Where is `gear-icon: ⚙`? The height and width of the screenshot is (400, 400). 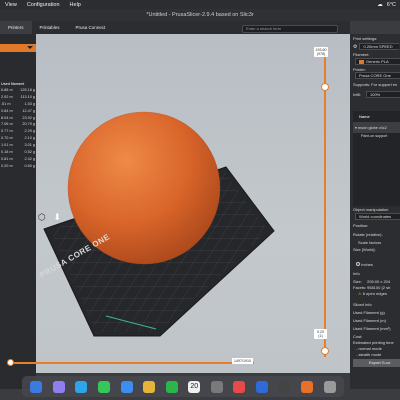 gear-icon: ⚙ is located at coordinates (355, 47).